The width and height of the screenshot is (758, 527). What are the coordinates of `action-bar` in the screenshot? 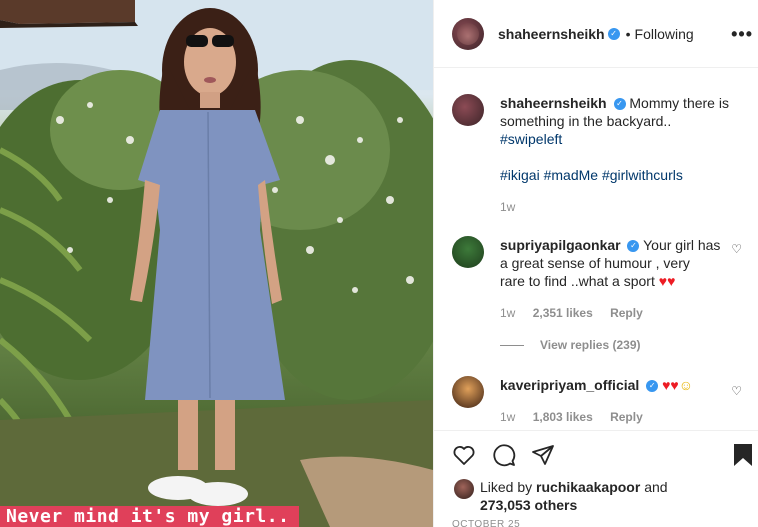 It's located at (596, 450).